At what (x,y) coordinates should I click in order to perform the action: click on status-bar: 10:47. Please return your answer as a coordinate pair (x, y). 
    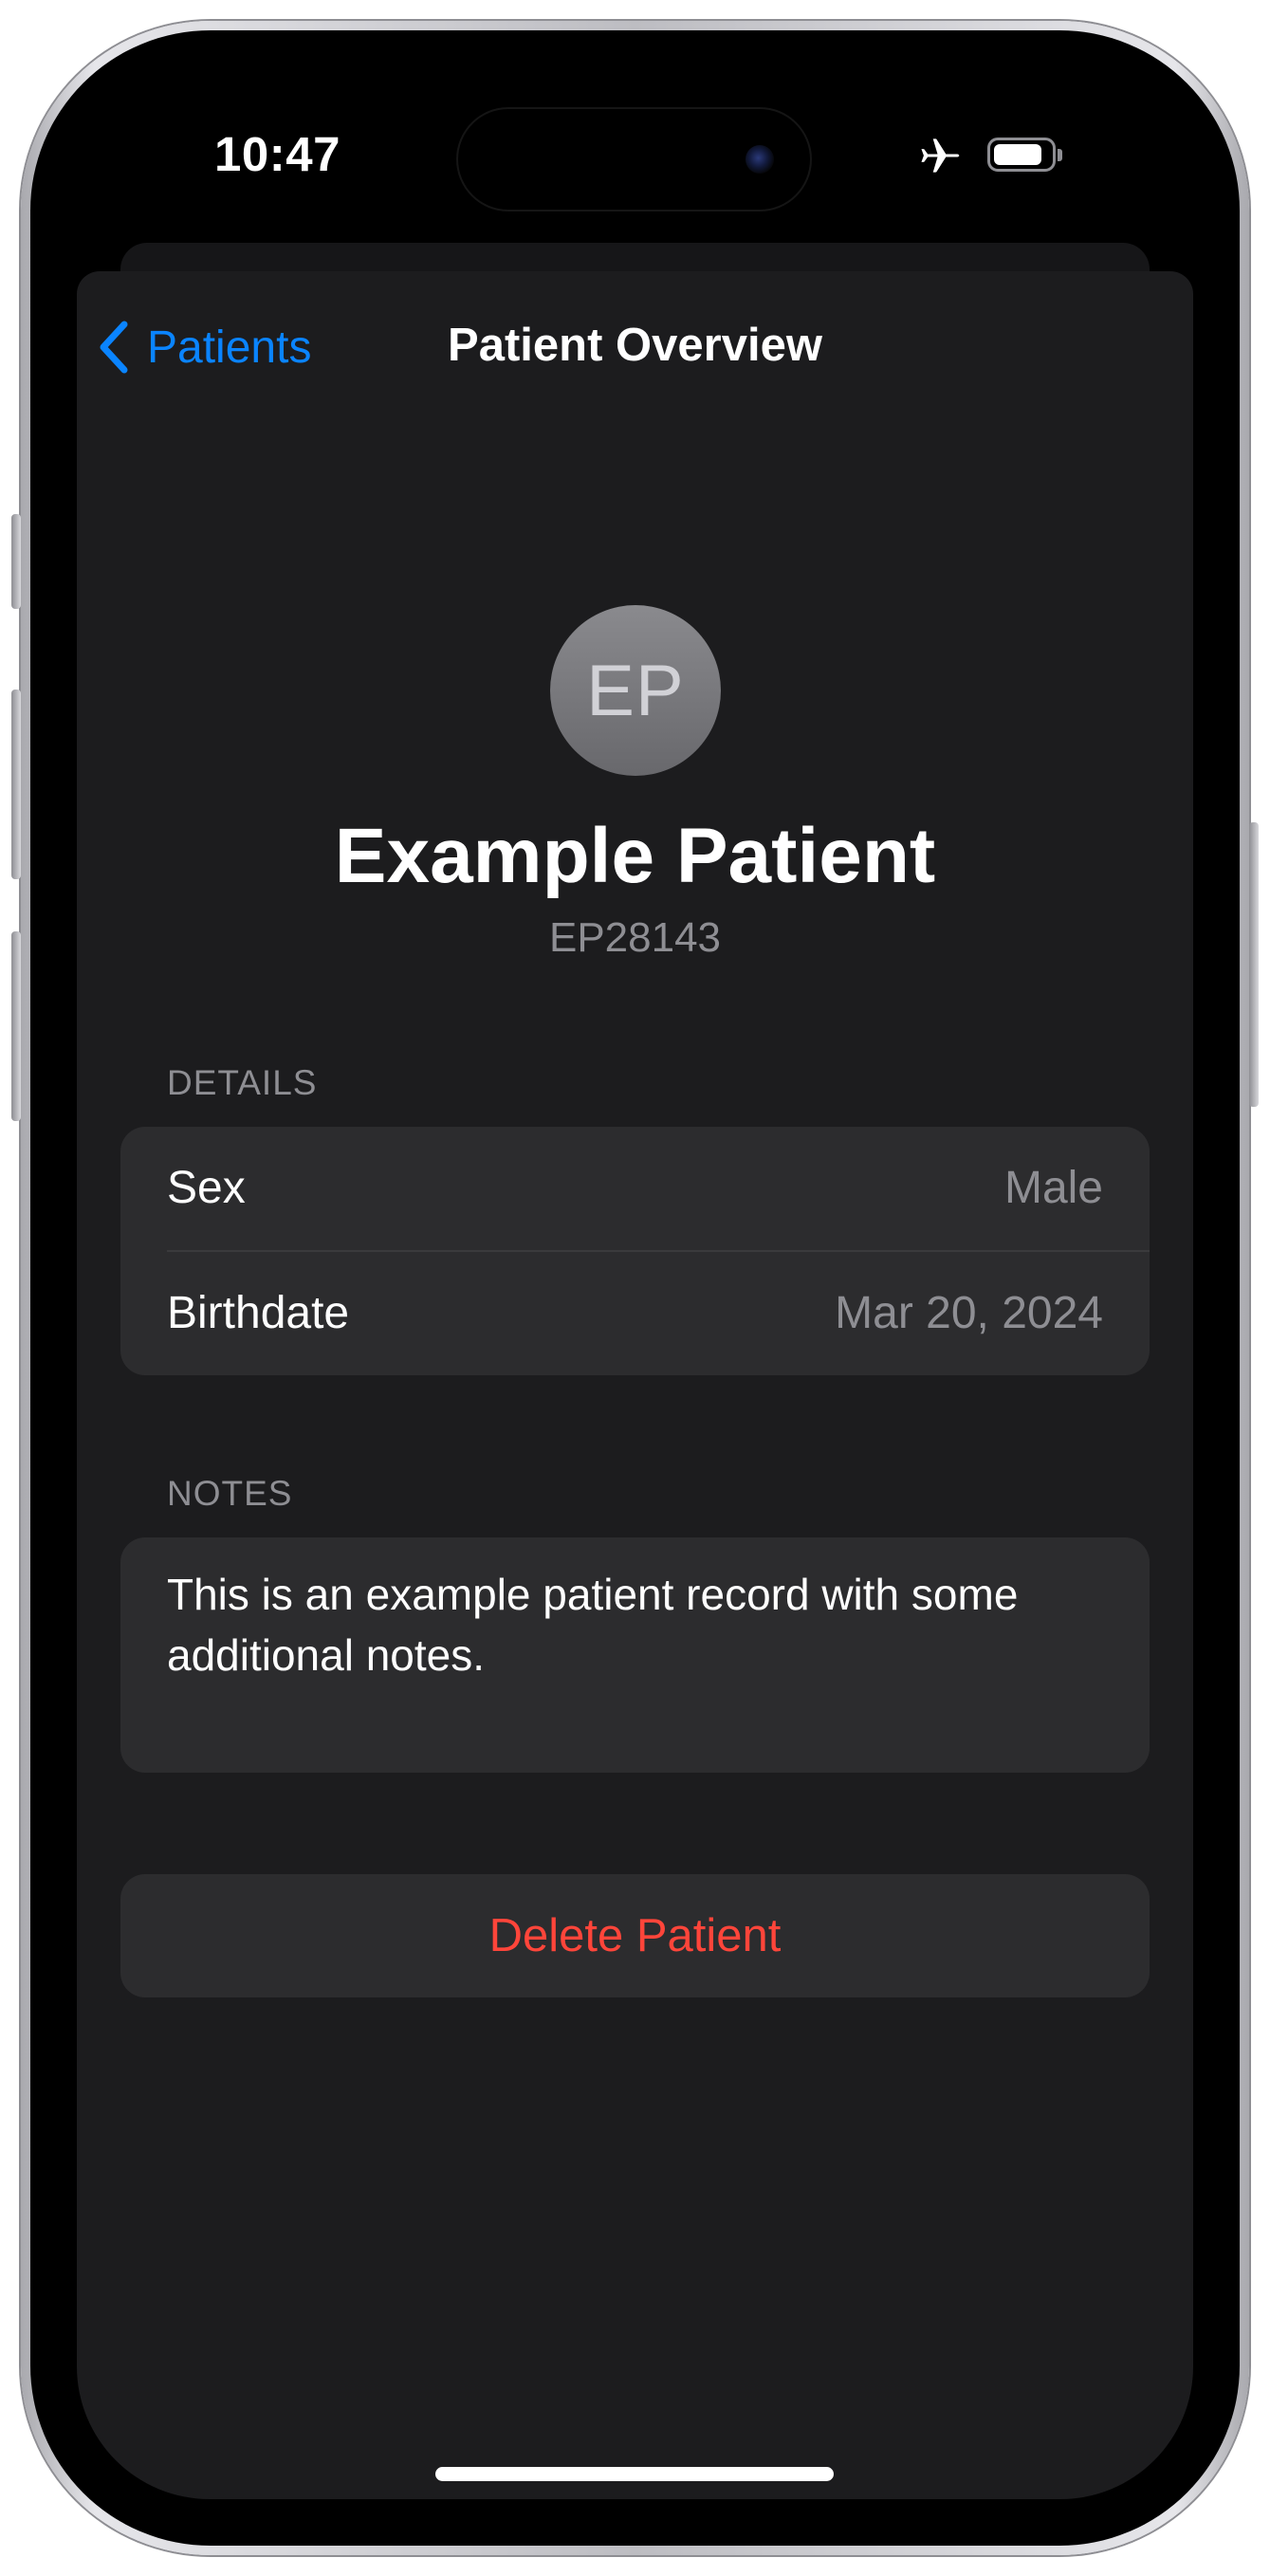
    Looking at the image, I should click on (635, 172).